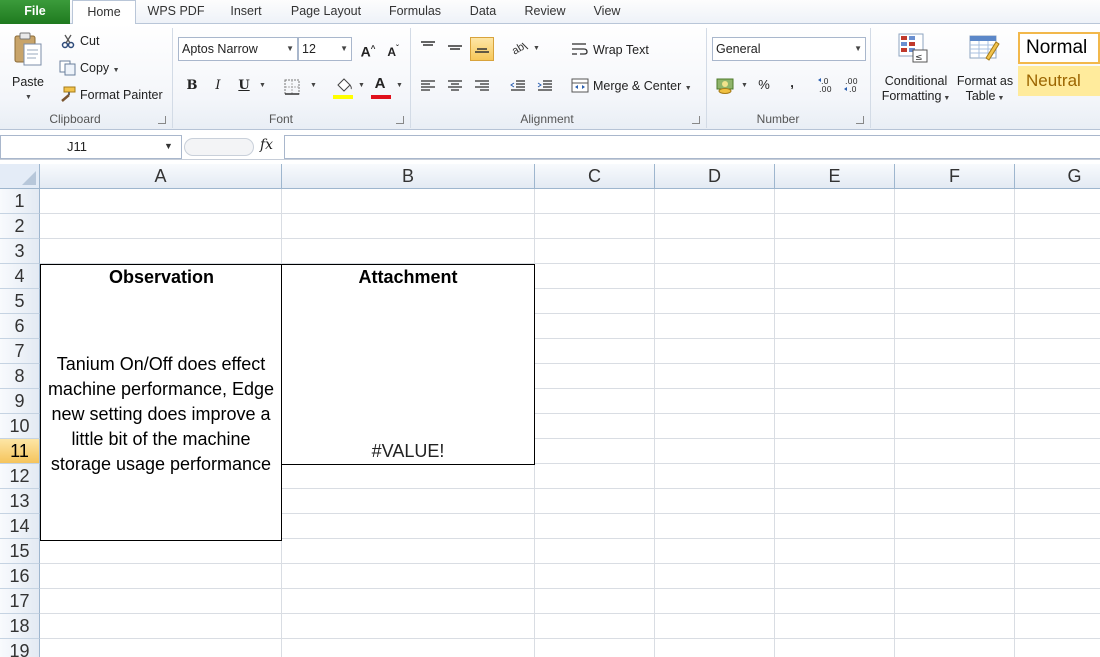 The width and height of the screenshot is (1100, 657). What do you see at coordinates (545, 12) in the screenshot?
I see `tab-review: Review` at bounding box center [545, 12].